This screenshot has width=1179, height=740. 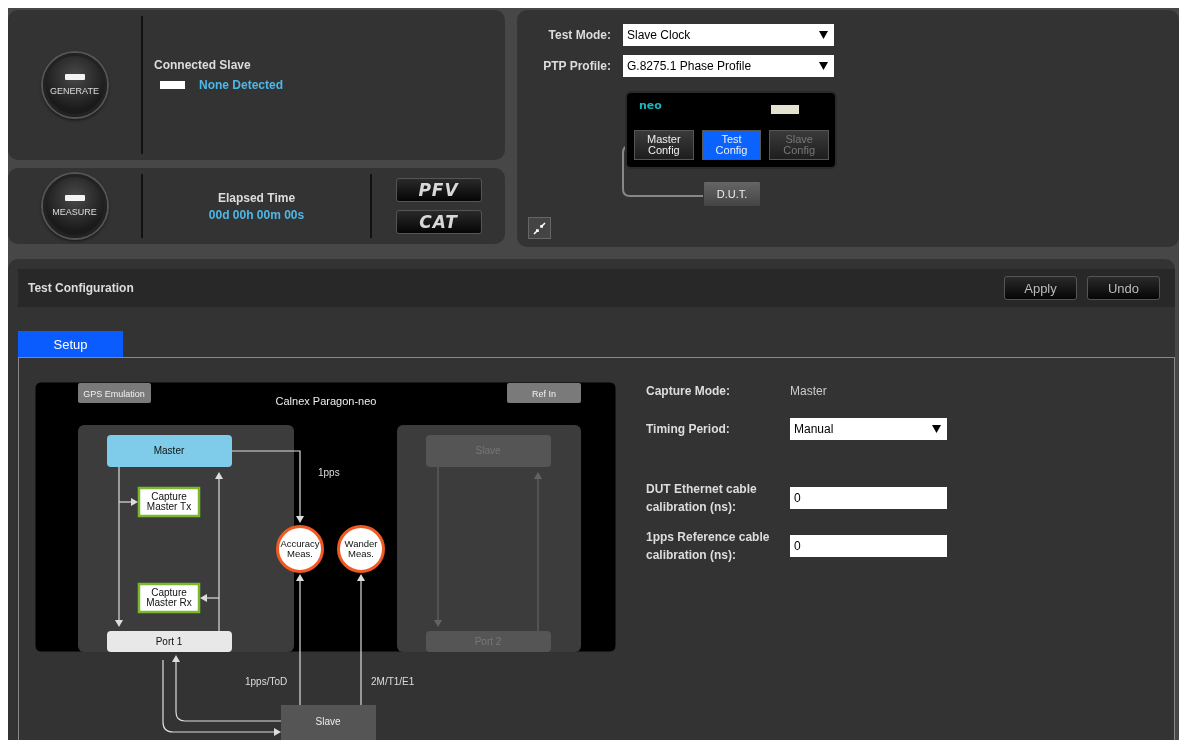 I want to click on field-label: Test Mode:, so click(x=579, y=35).